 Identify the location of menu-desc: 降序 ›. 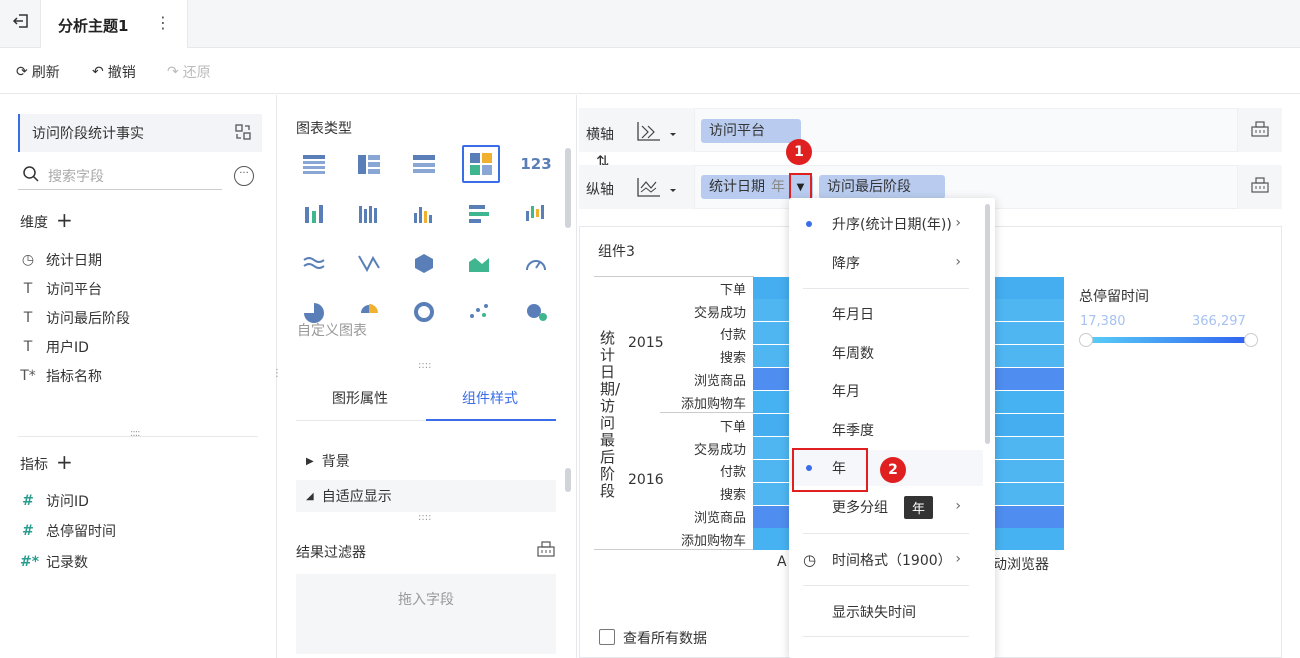
(886, 263).